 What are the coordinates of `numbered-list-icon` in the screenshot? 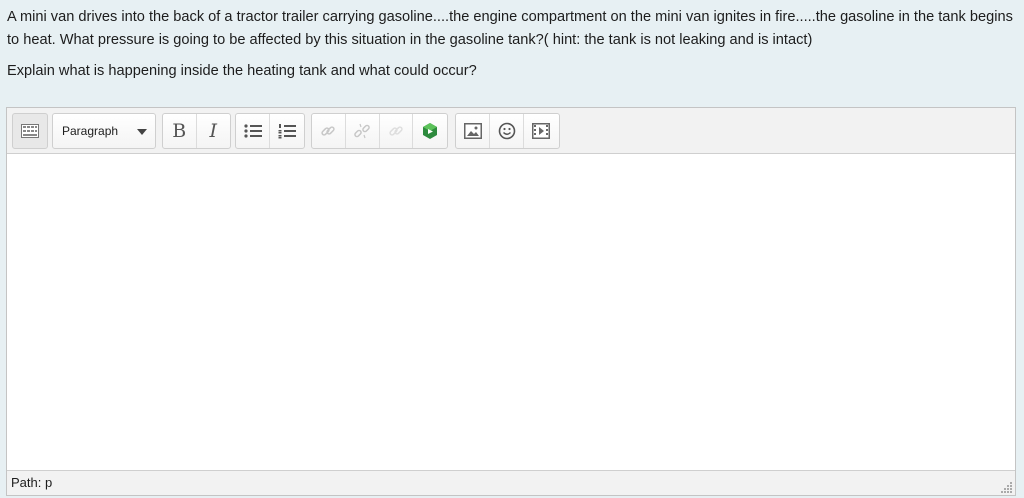 It's located at (287, 131).